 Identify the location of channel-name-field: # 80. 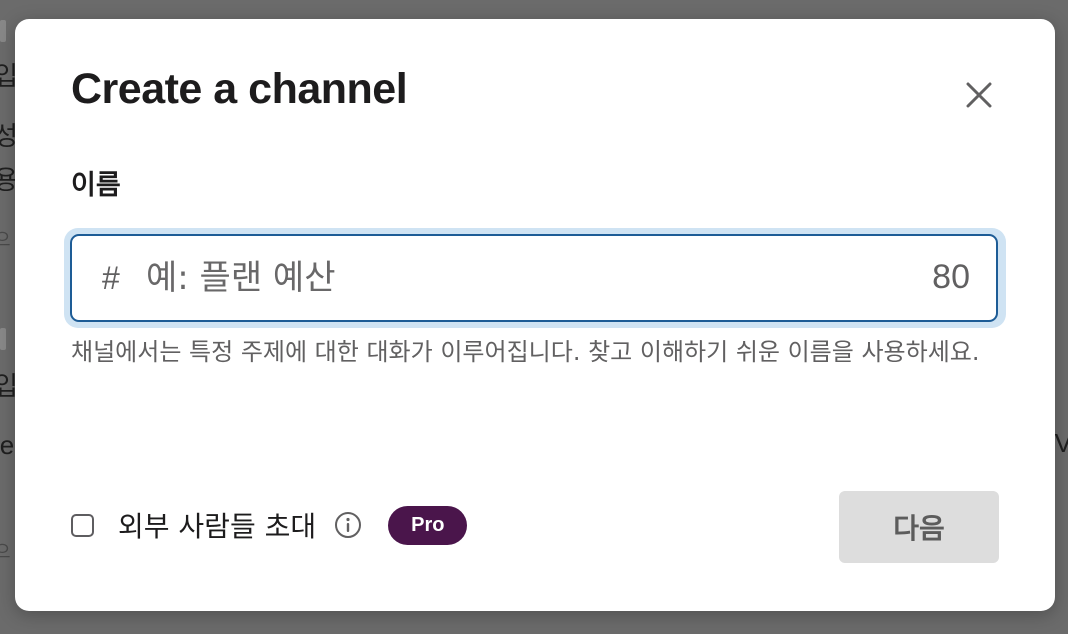
(534, 278).